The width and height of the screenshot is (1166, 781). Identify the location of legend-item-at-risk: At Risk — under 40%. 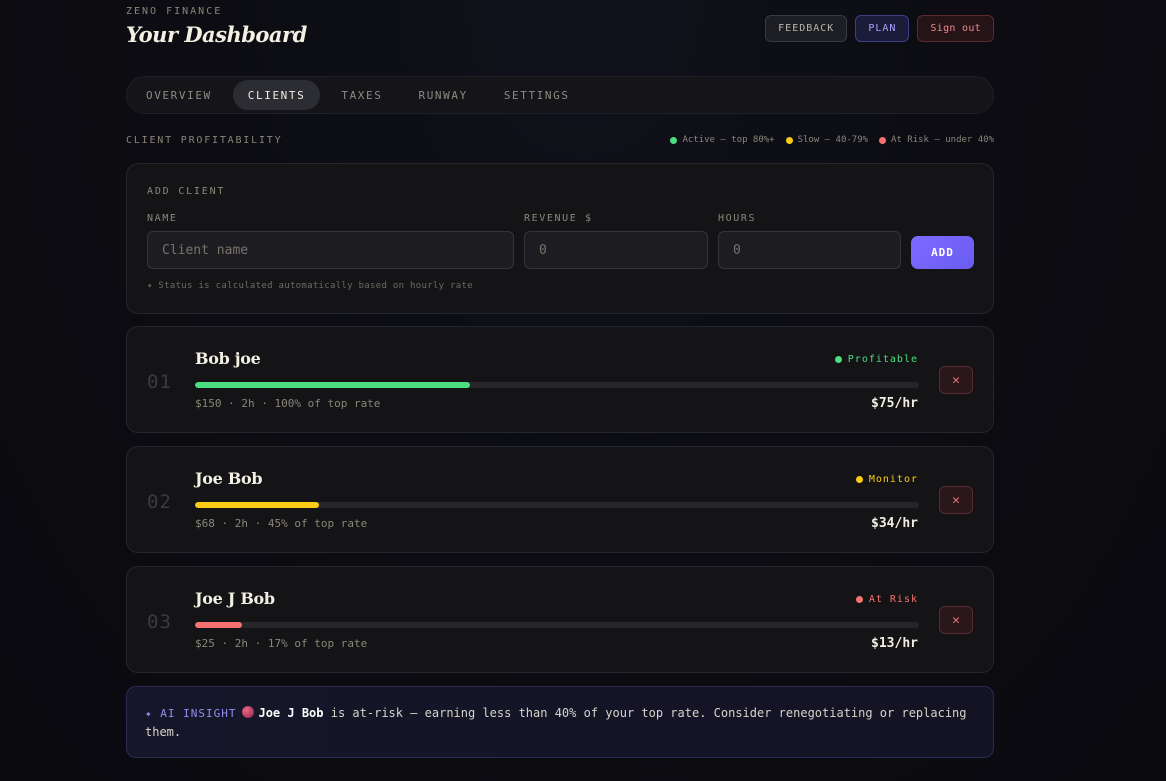
(936, 140).